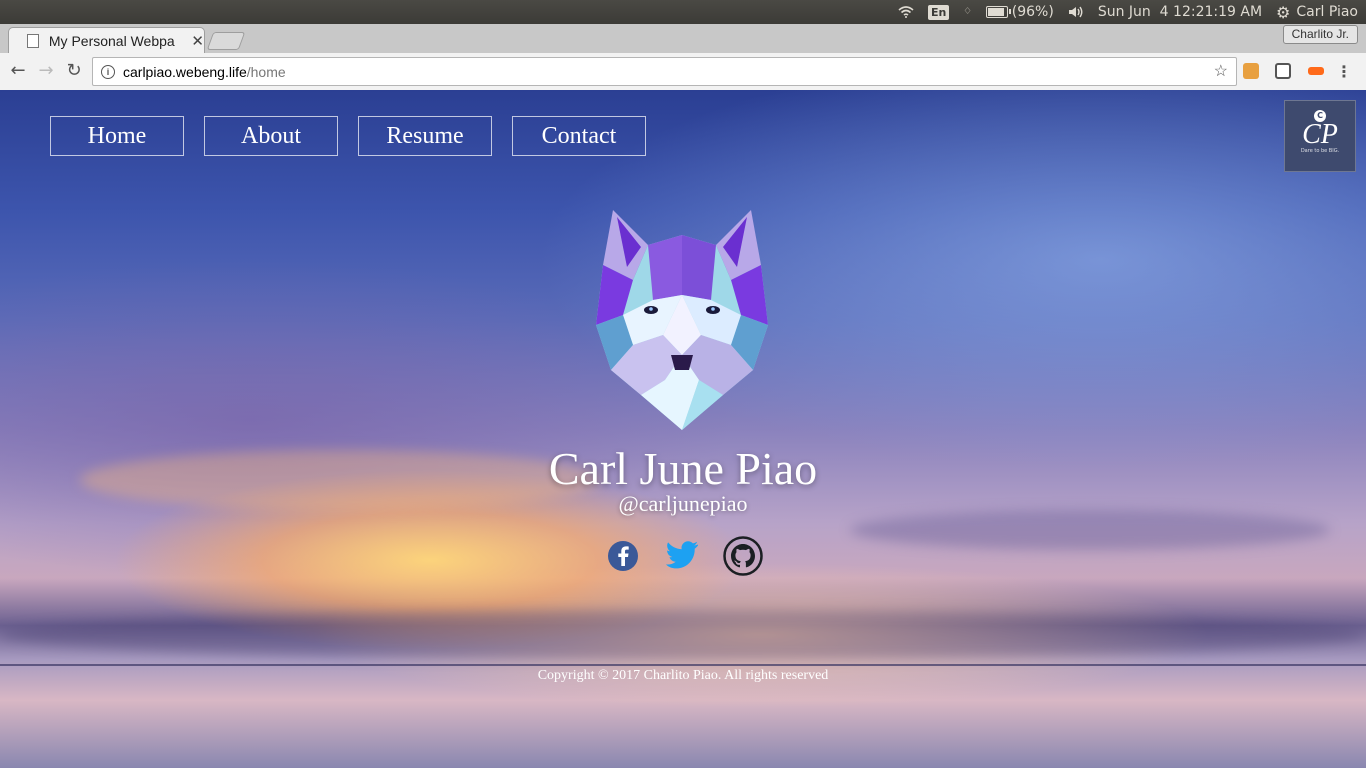  I want to click on address-bar: i carlpiao.webeng.life/home ☆, so click(664, 71).